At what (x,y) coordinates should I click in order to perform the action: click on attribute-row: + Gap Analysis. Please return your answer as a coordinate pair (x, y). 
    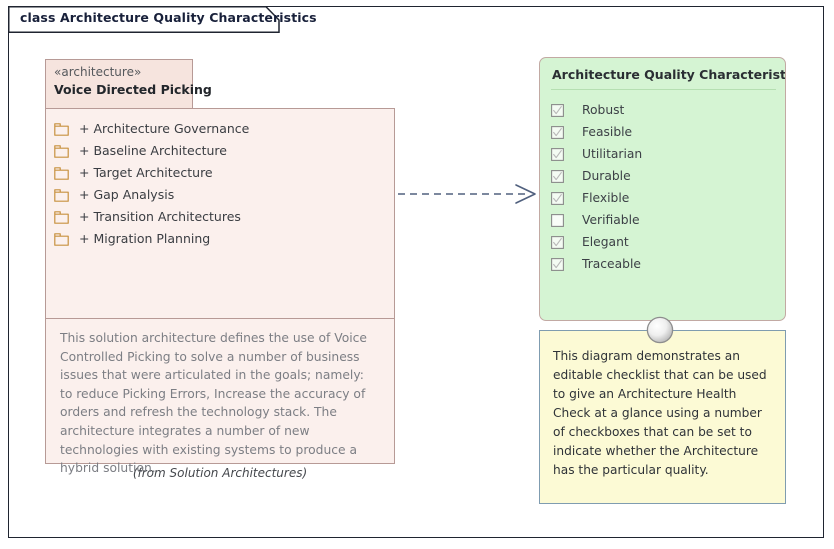
    Looking at the image, I should click on (220, 195).